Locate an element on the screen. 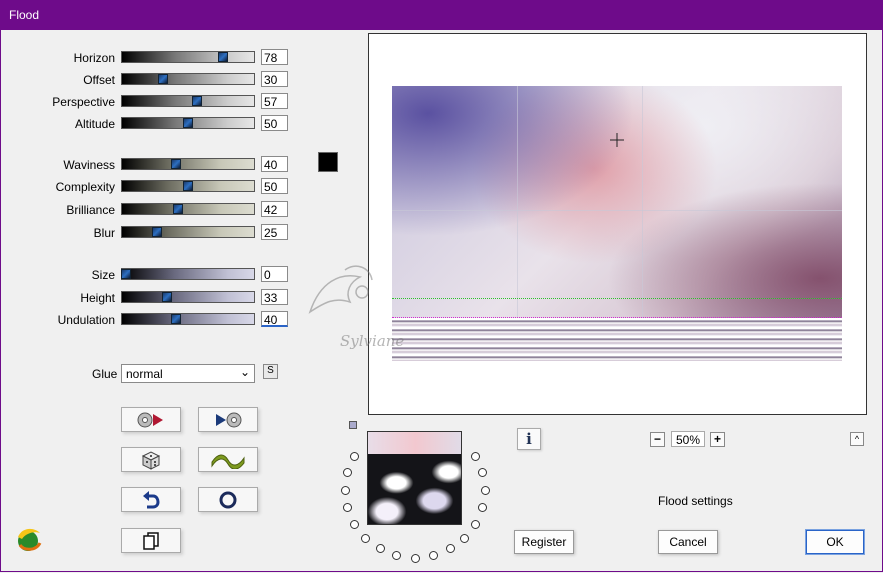 The image size is (883, 573). slider-label: Perspective is located at coordinates (83, 102).